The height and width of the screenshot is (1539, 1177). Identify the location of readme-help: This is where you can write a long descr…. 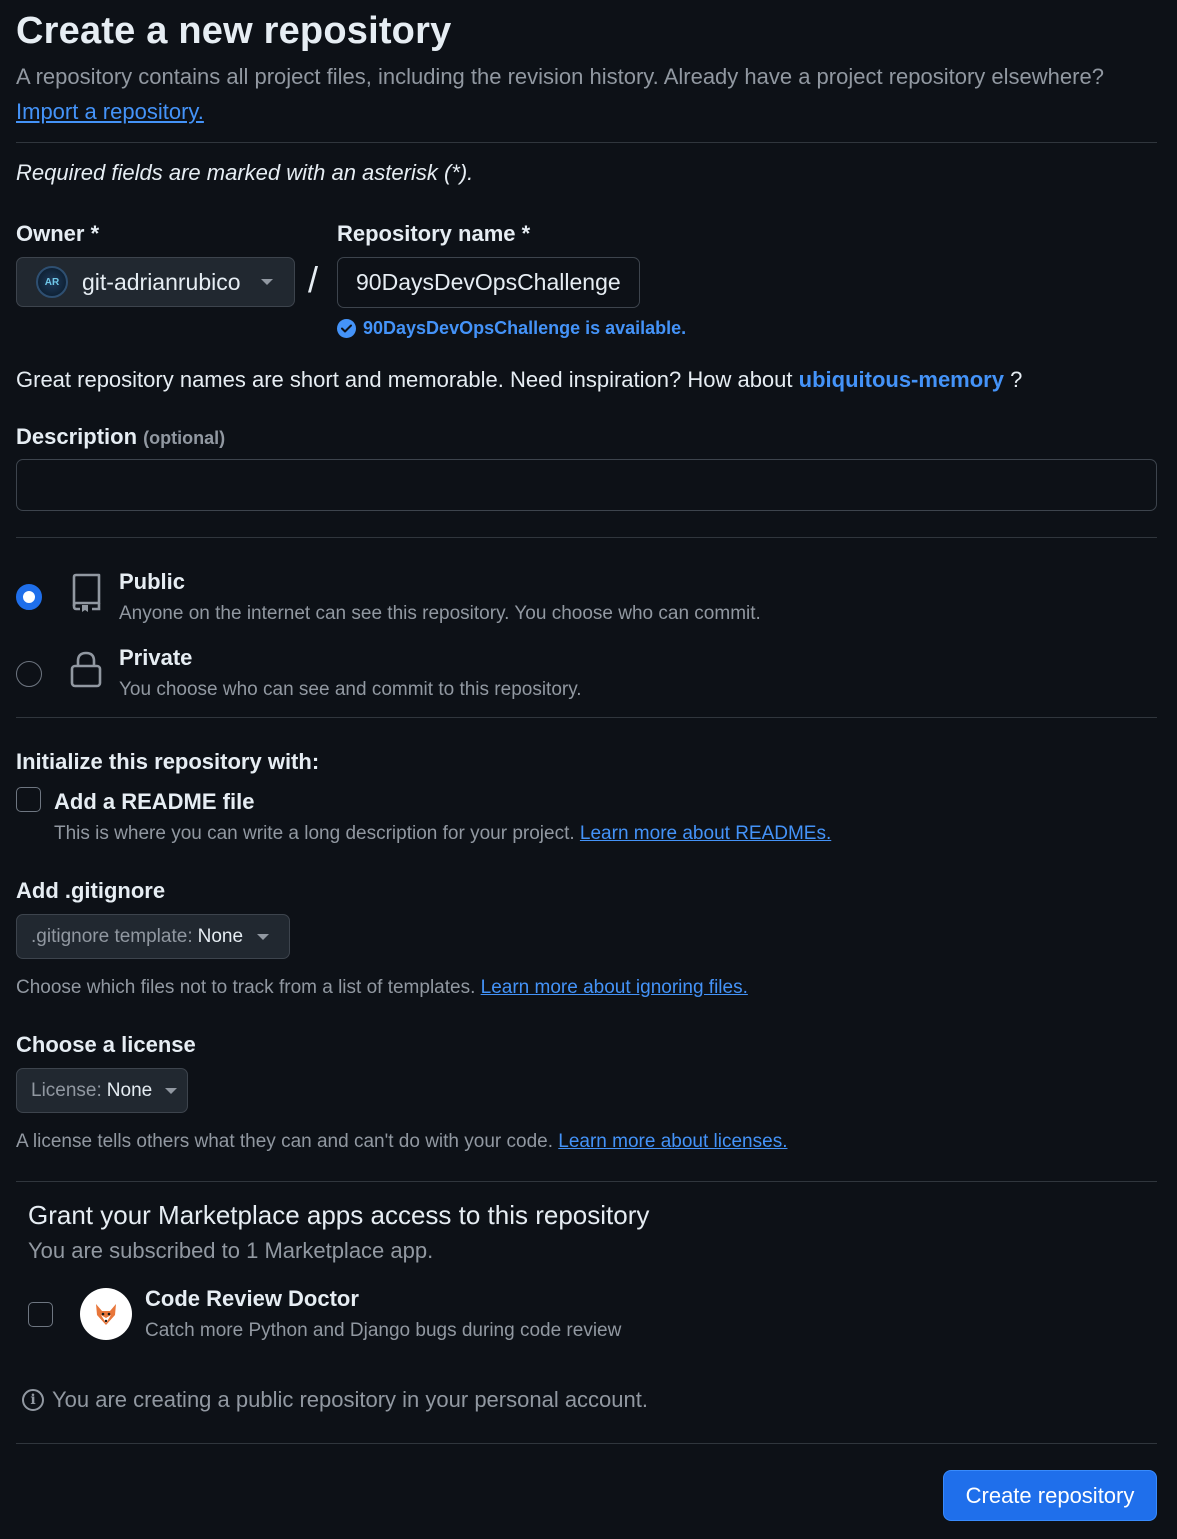
(442, 834).